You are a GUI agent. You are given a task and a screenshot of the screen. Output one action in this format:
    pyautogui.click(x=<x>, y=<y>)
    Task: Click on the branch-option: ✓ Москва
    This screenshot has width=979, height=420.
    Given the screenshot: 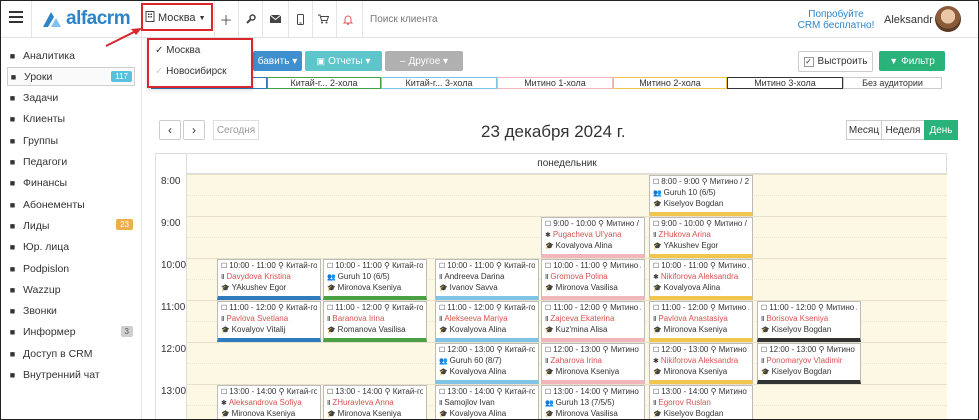 What is the action you would take?
    pyautogui.click(x=177, y=50)
    